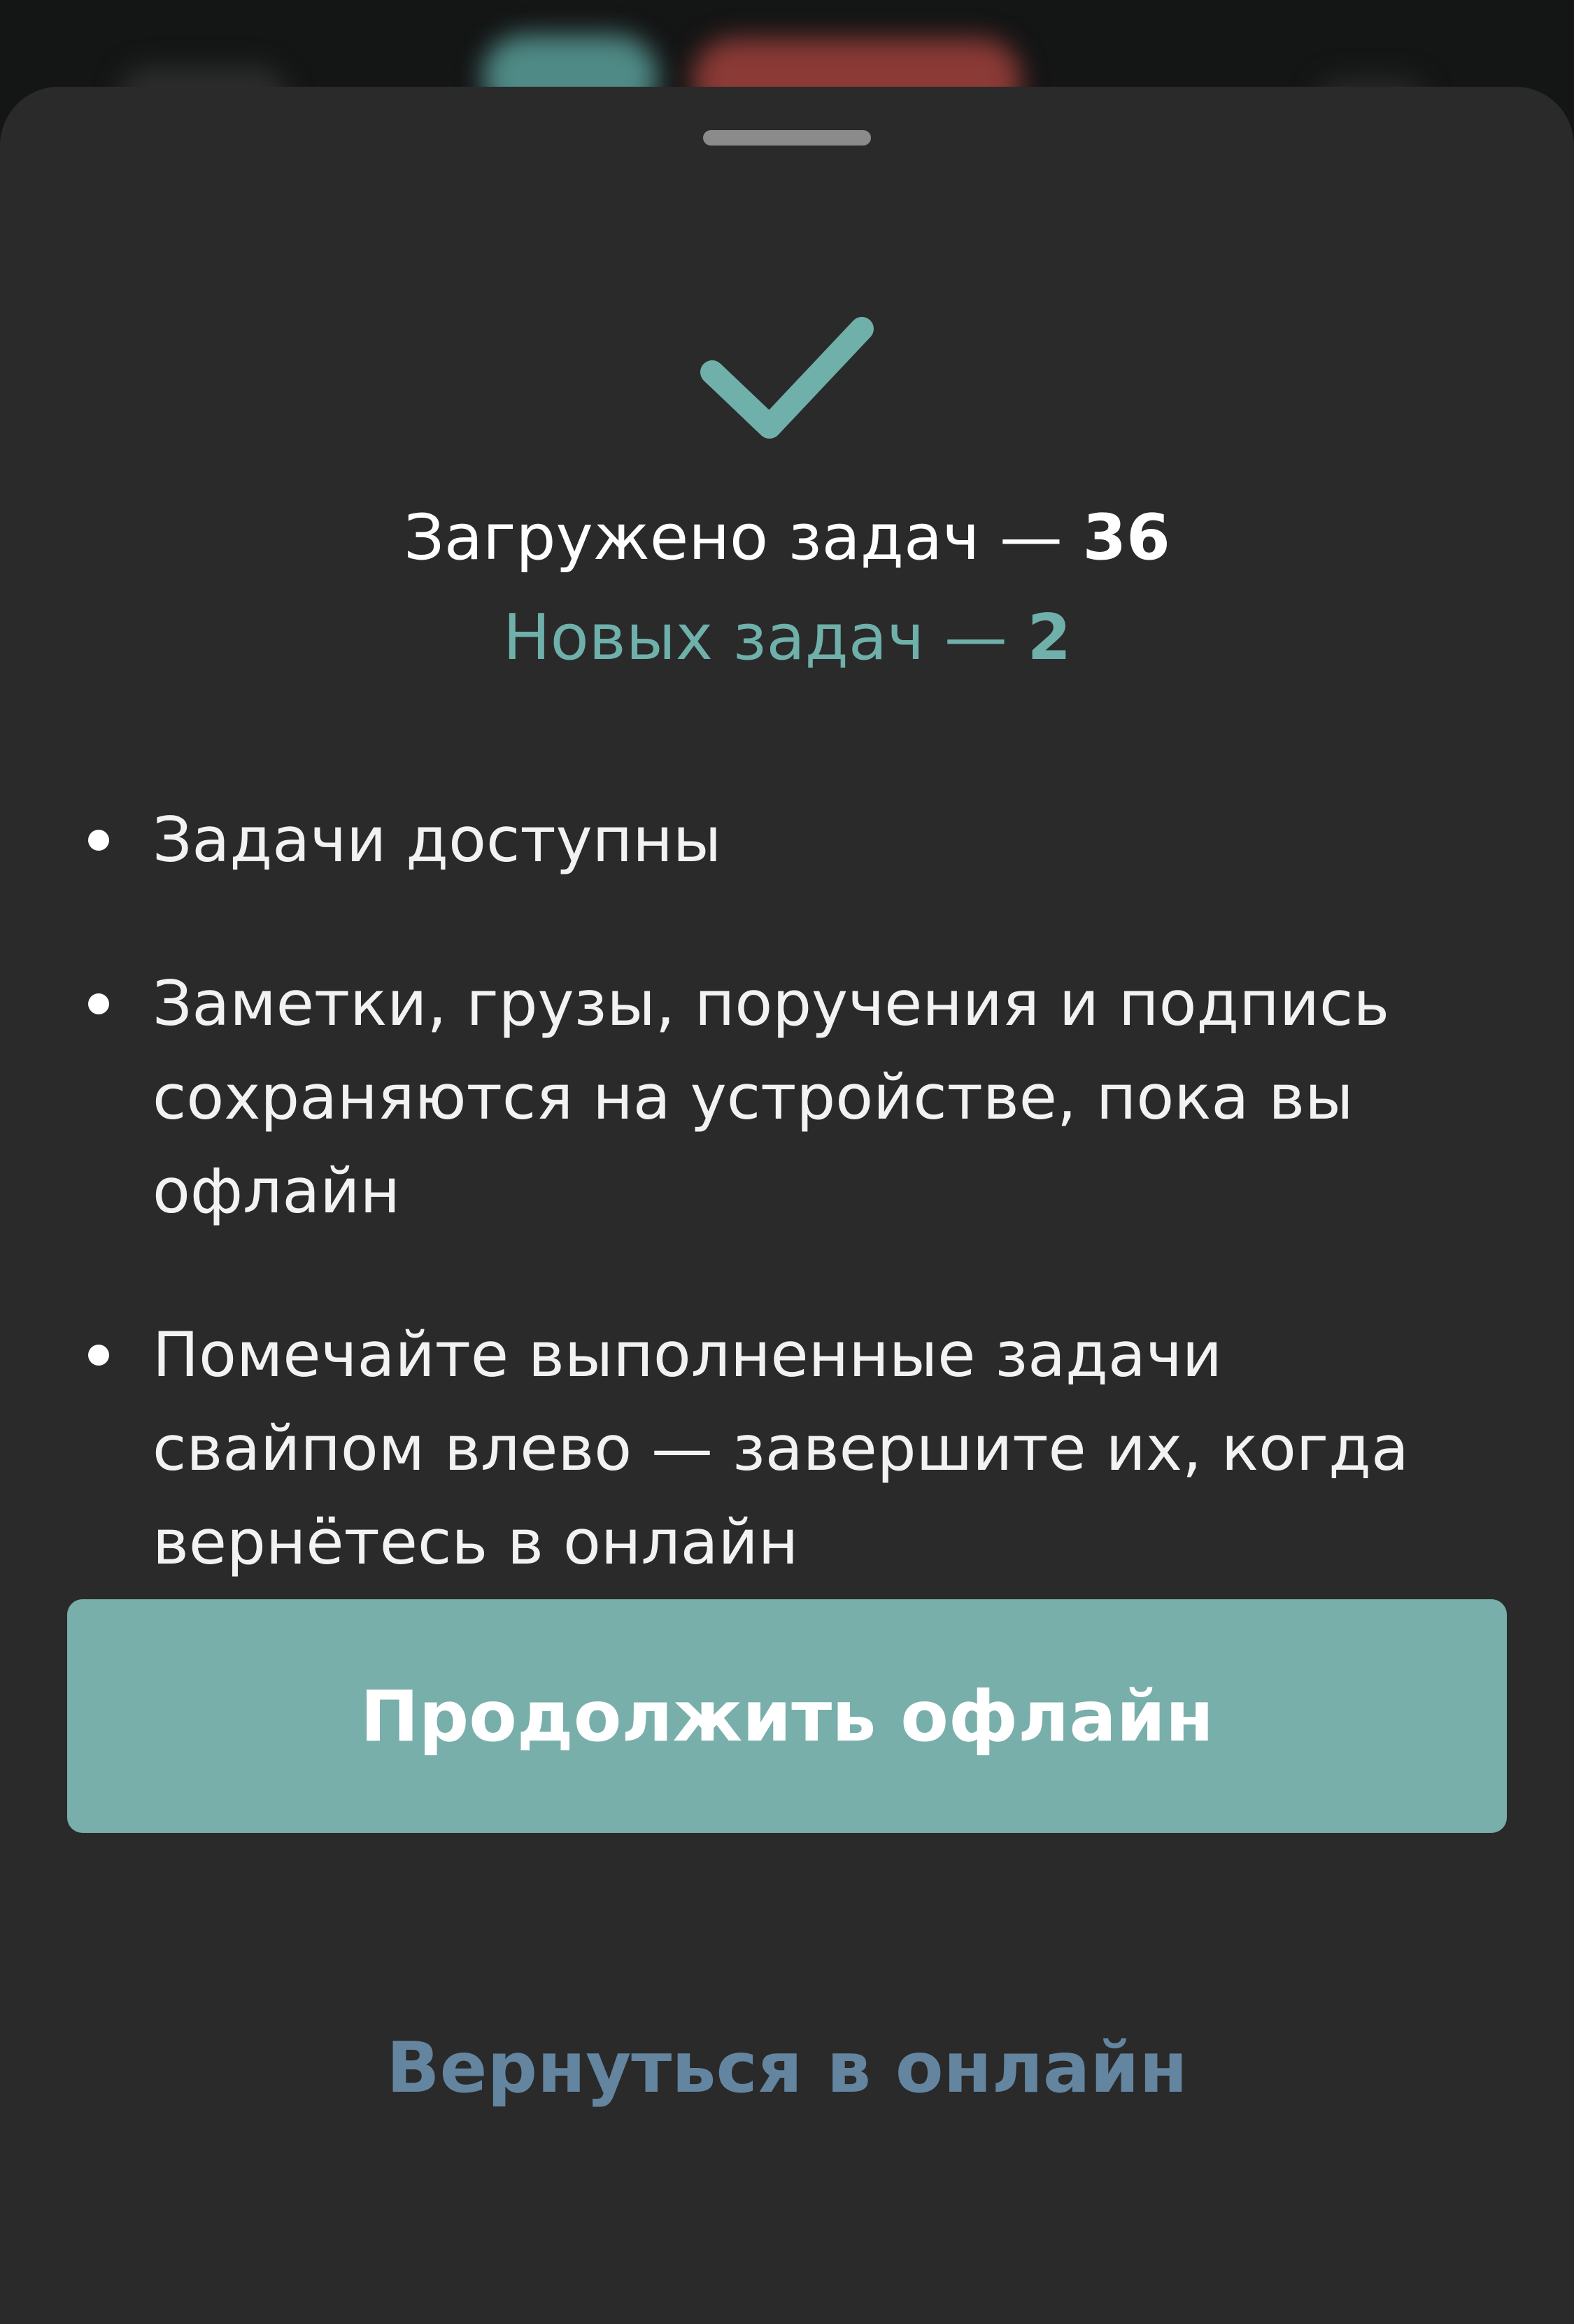  Describe the element at coordinates (766, 840) in the screenshot. I see `list-item: Задачи доступны` at that location.